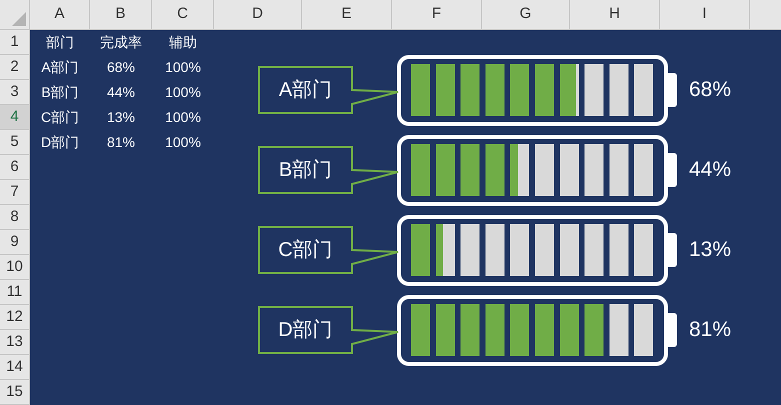 This screenshot has width=781, height=405. Describe the element at coordinates (121, 92) in the screenshot. I see `table-cell-text: 44%` at that location.